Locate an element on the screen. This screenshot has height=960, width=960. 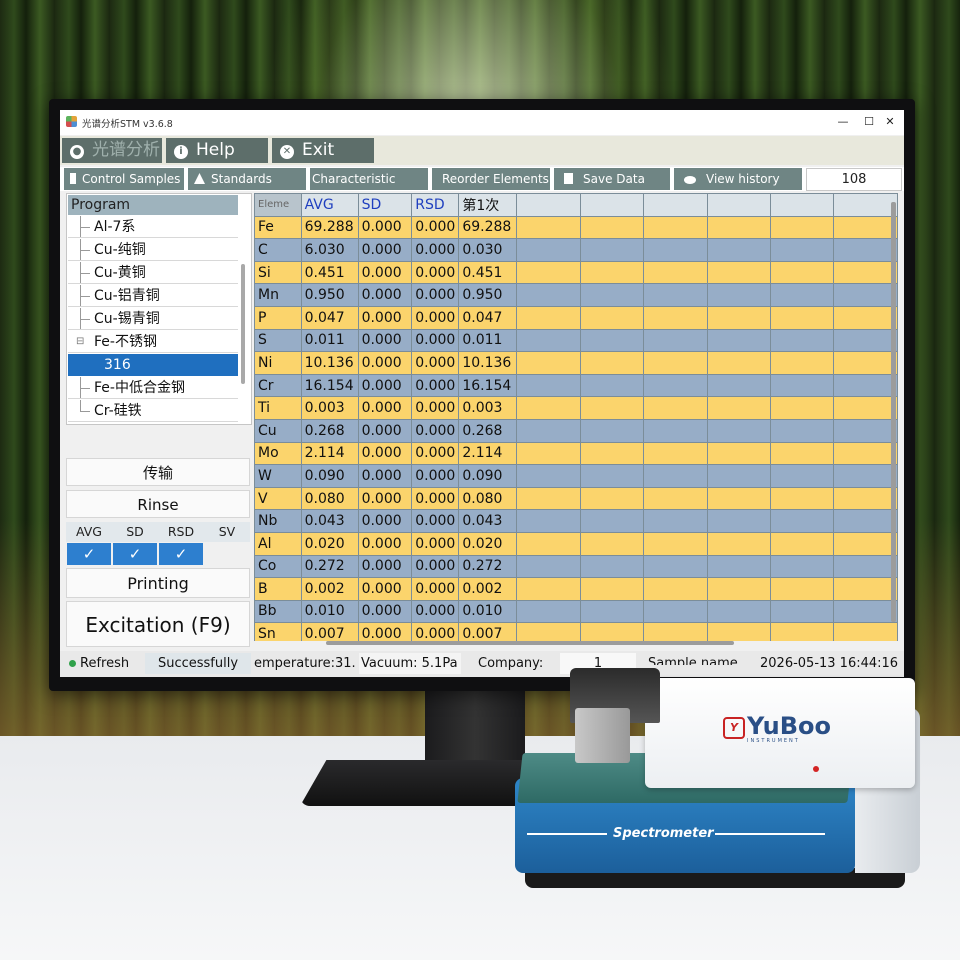
printing-button: Printing is located at coordinates (158, 583).